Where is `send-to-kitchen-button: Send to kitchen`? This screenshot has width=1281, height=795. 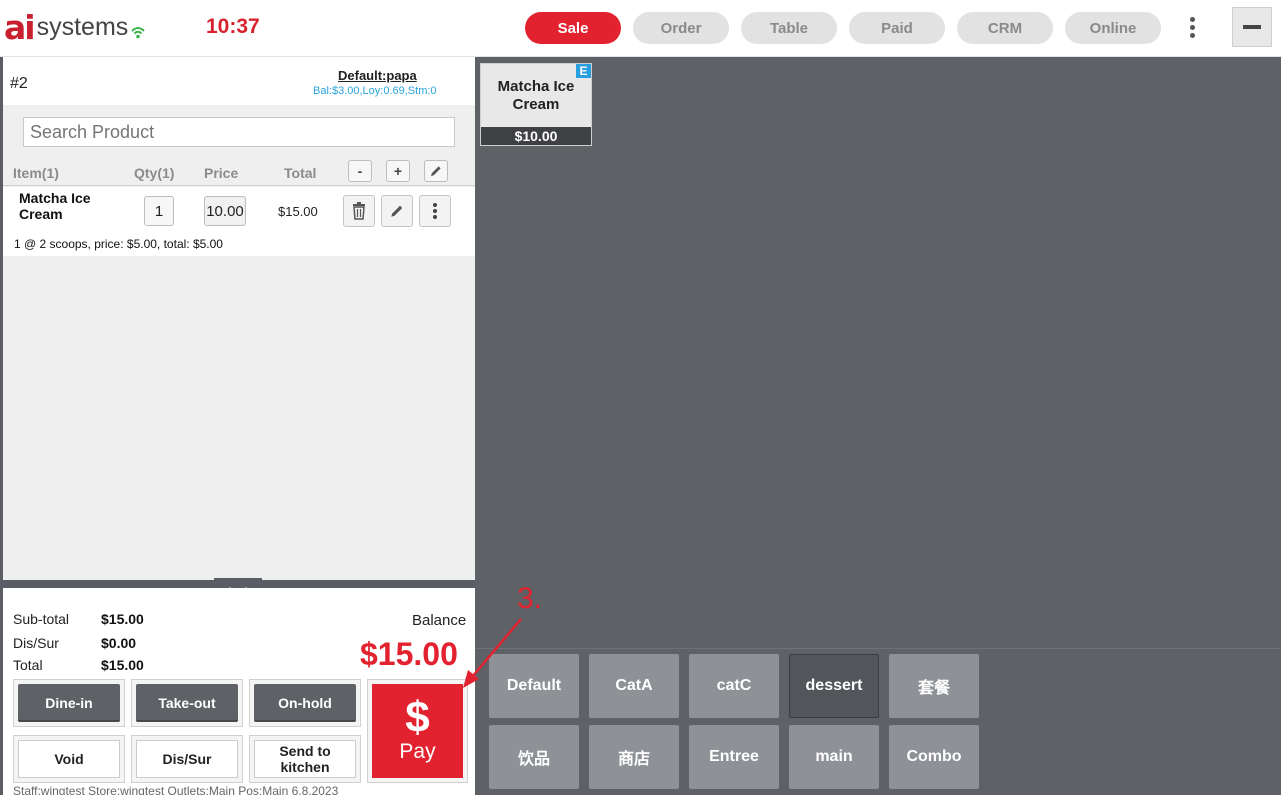 send-to-kitchen-button: Send to kitchen is located at coordinates (305, 759).